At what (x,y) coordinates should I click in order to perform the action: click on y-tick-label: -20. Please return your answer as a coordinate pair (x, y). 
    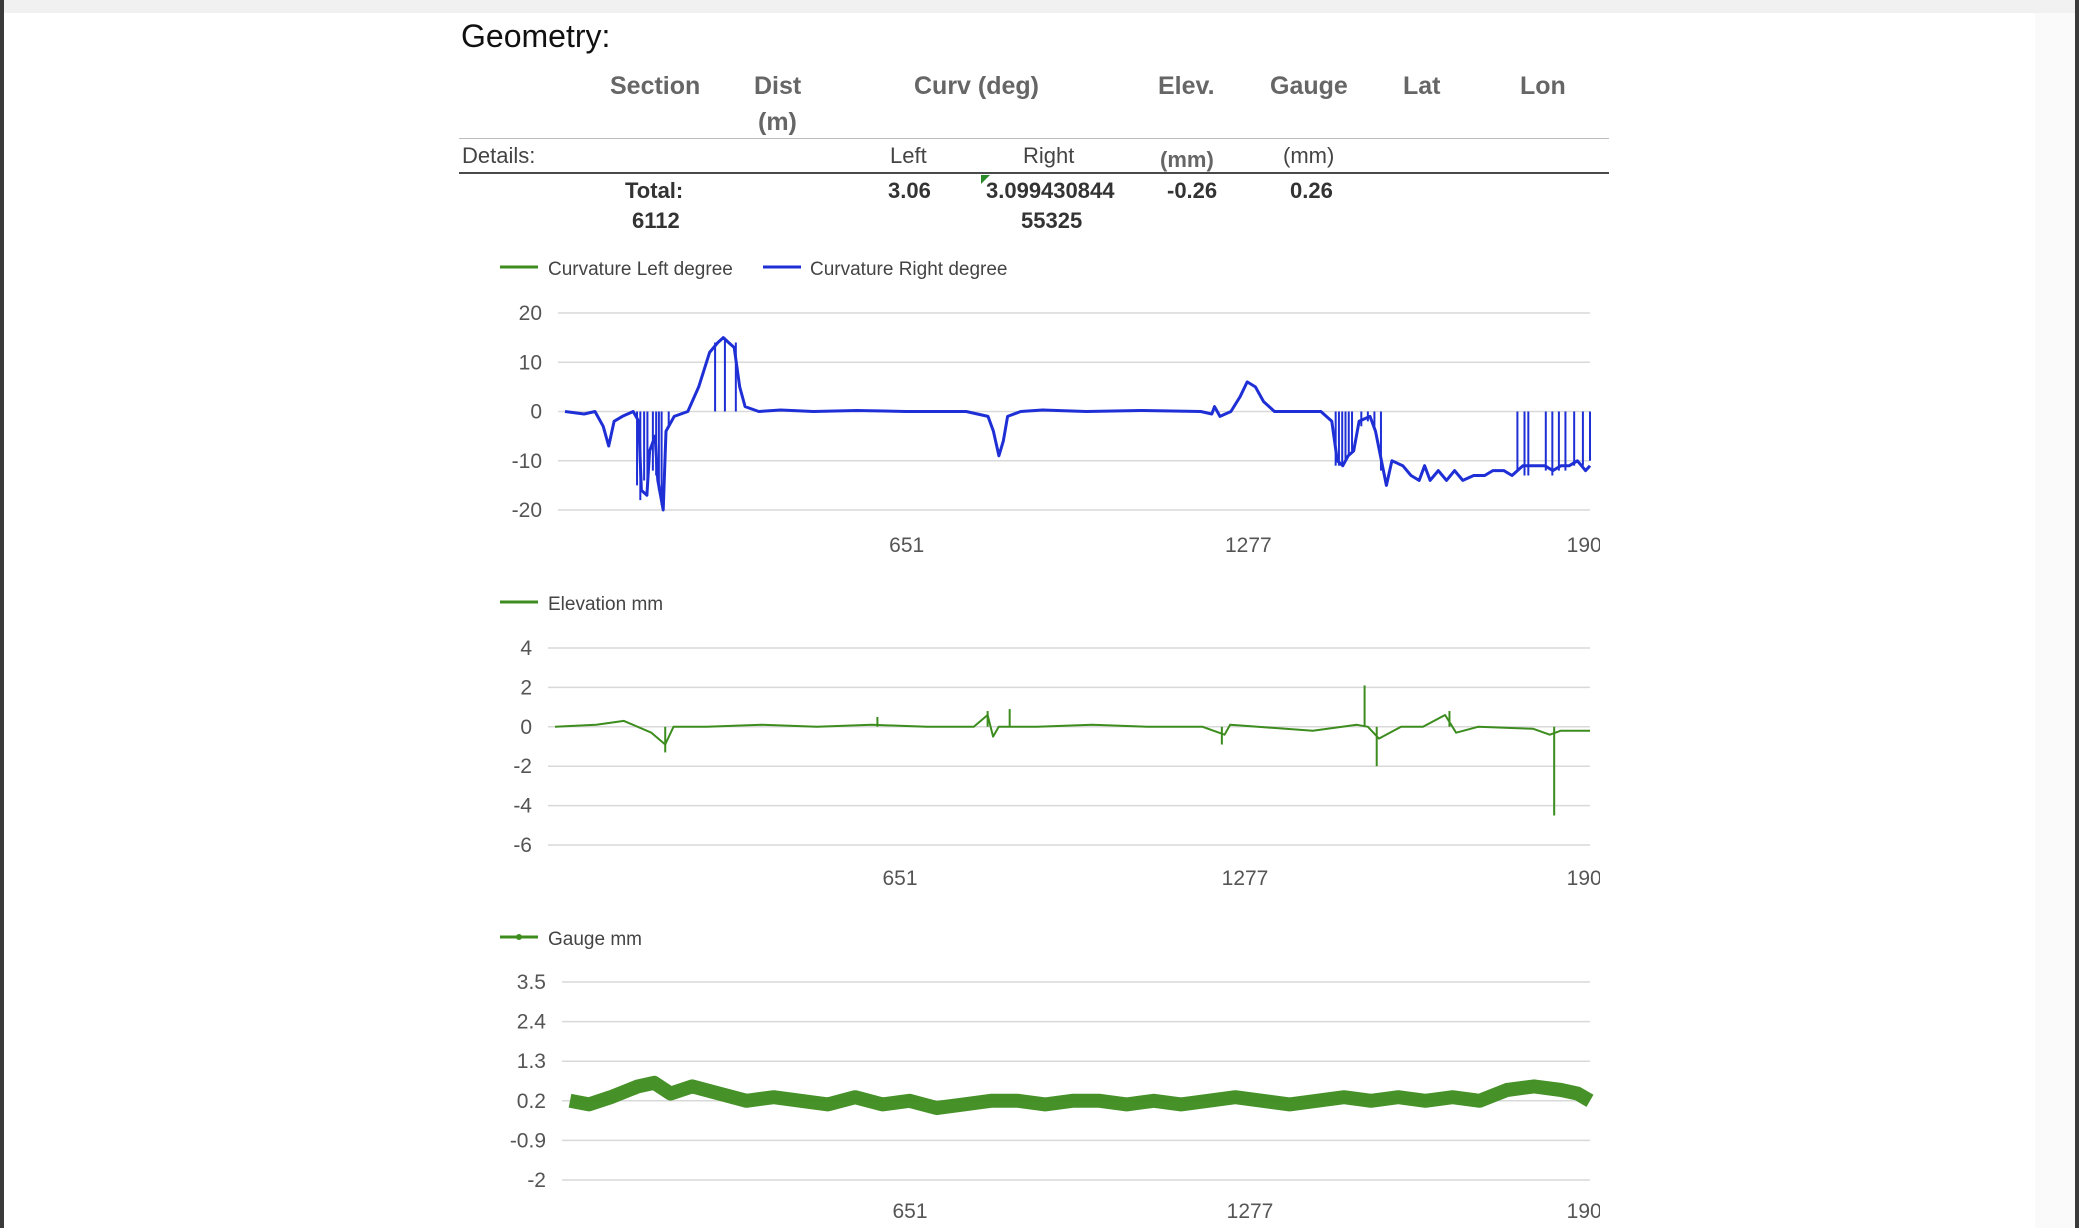
    Looking at the image, I should click on (527, 510).